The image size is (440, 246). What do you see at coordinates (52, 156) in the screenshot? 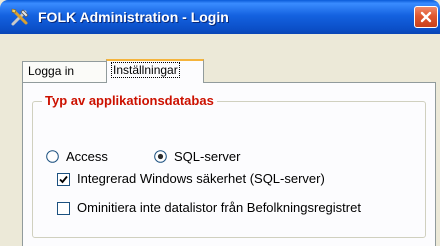
I see `access-radio` at bounding box center [52, 156].